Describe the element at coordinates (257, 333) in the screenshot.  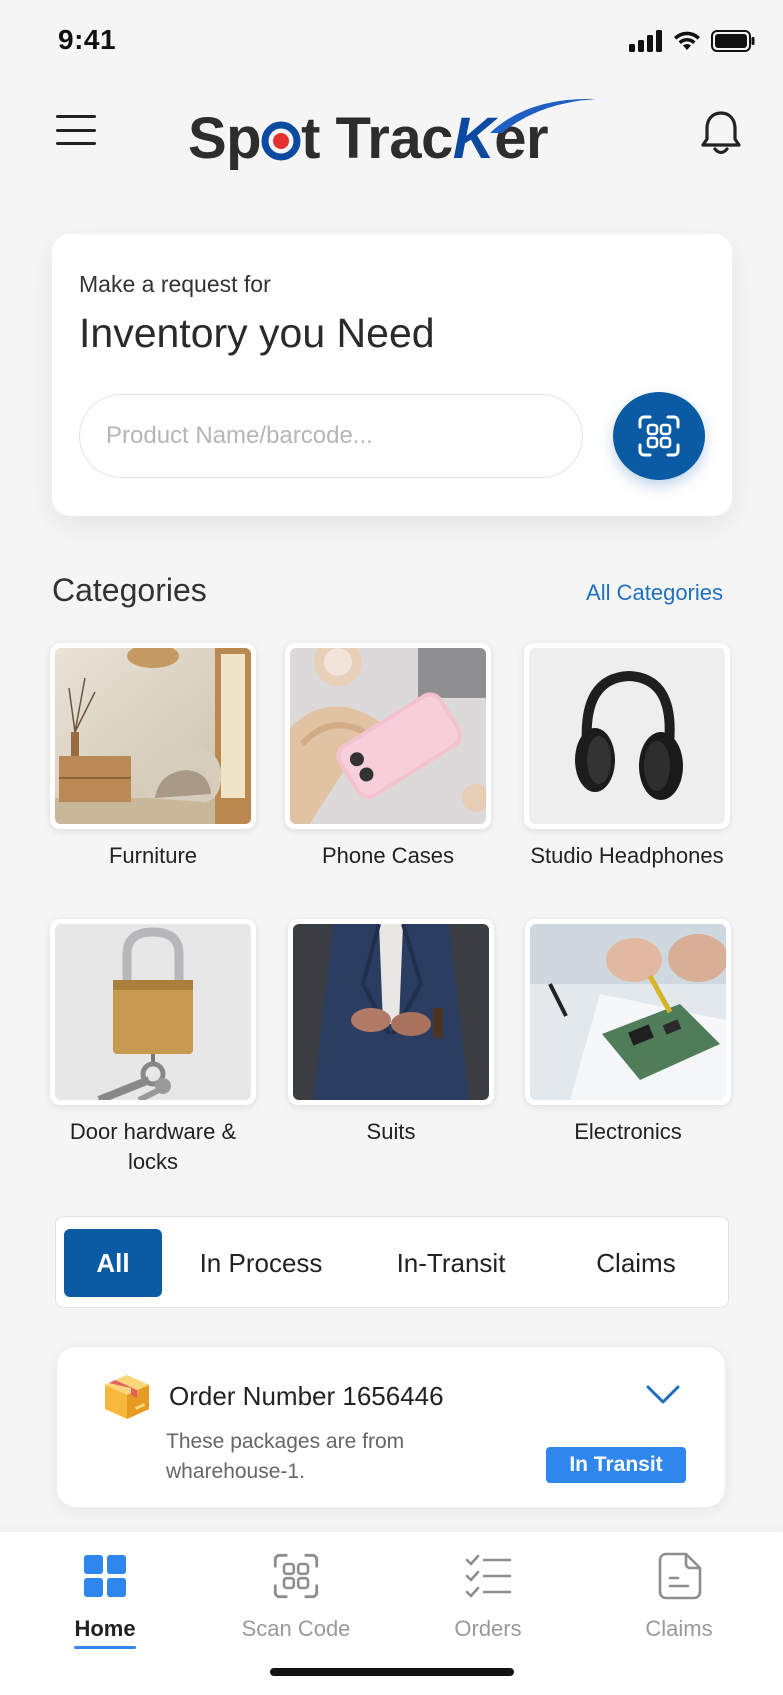
I see `request-title: Inventory you Need` at that location.